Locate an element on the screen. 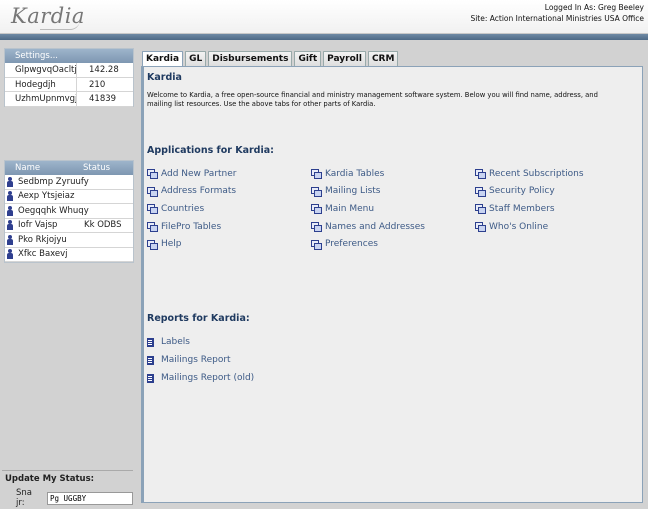 Image resolution: width=648 pixels, height=509 pixels. tab-gift: Gift is located at coordinates (308, 58).